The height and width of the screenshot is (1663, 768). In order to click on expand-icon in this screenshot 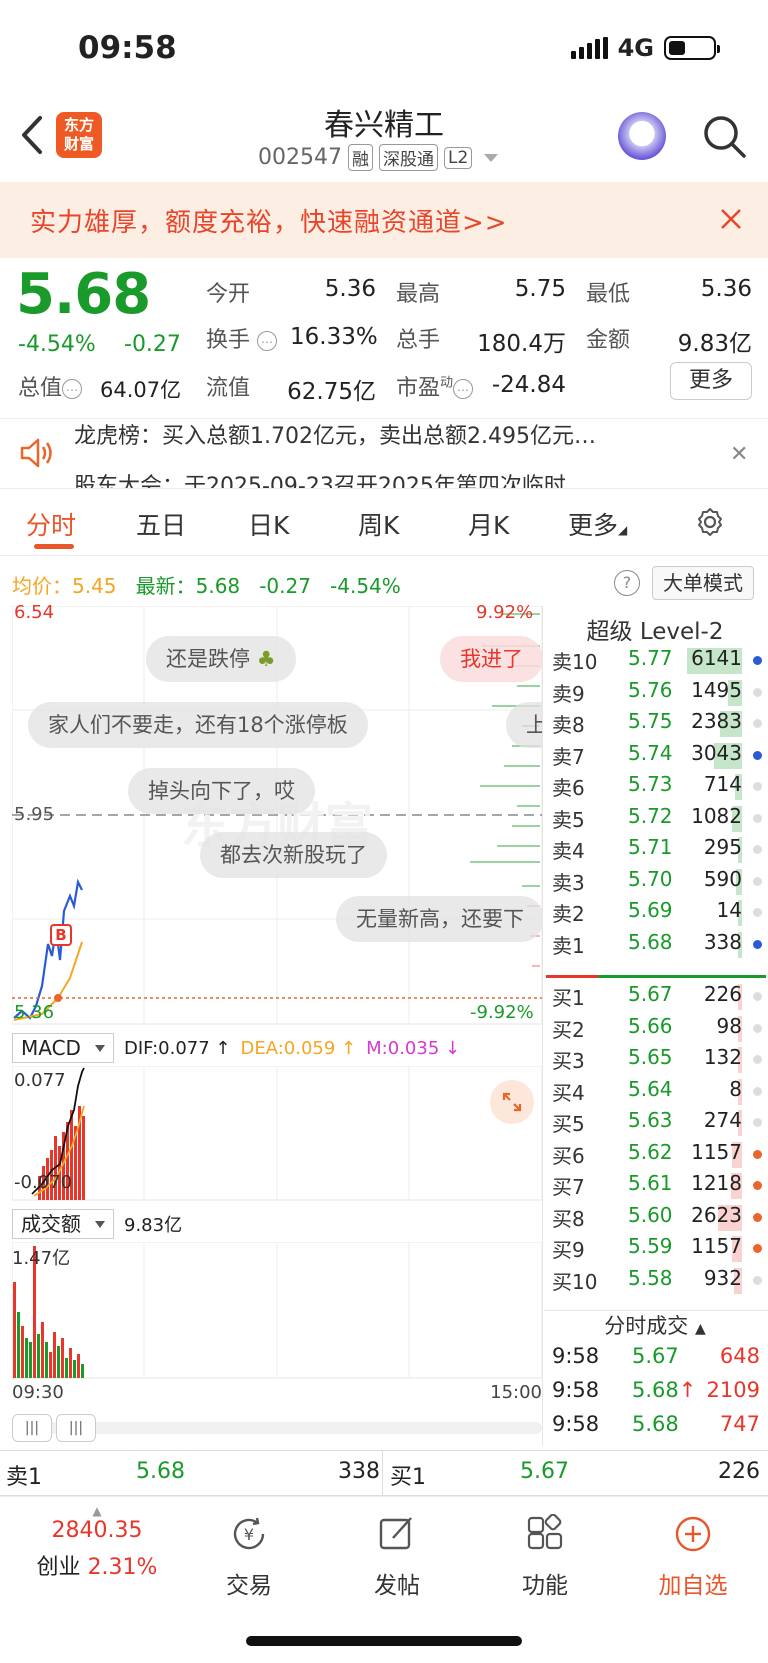, I will do `click(512, 1102)`.